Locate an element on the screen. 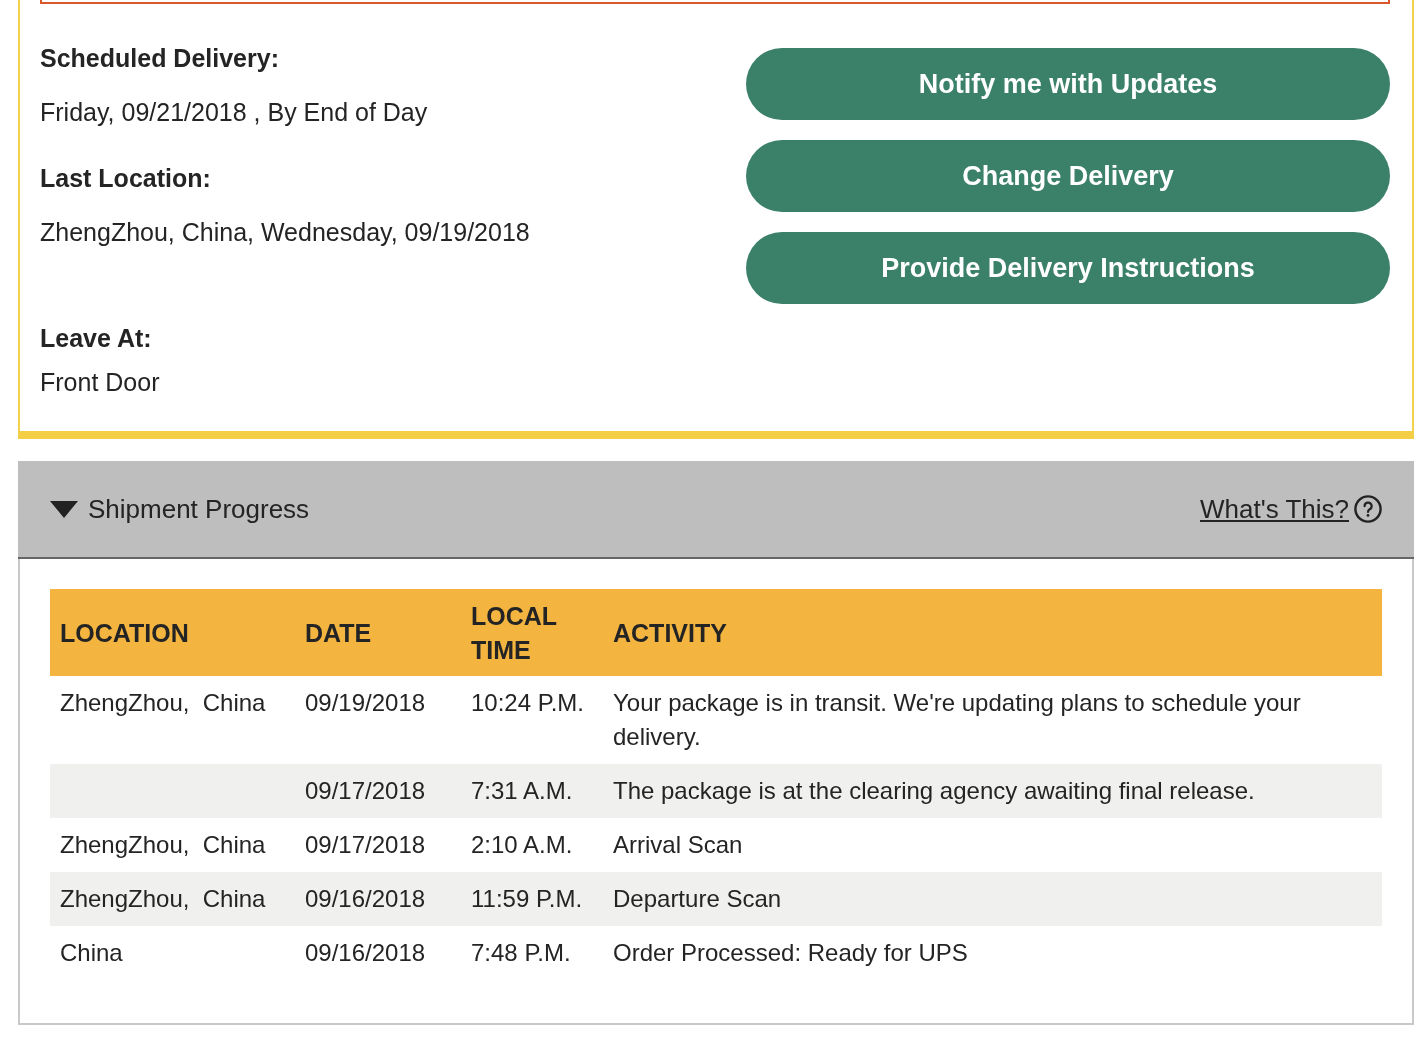 The width and height of the screenshot is (1422, 1064). date-cell: 09/19/2018 is located at coordinates (378, 720).